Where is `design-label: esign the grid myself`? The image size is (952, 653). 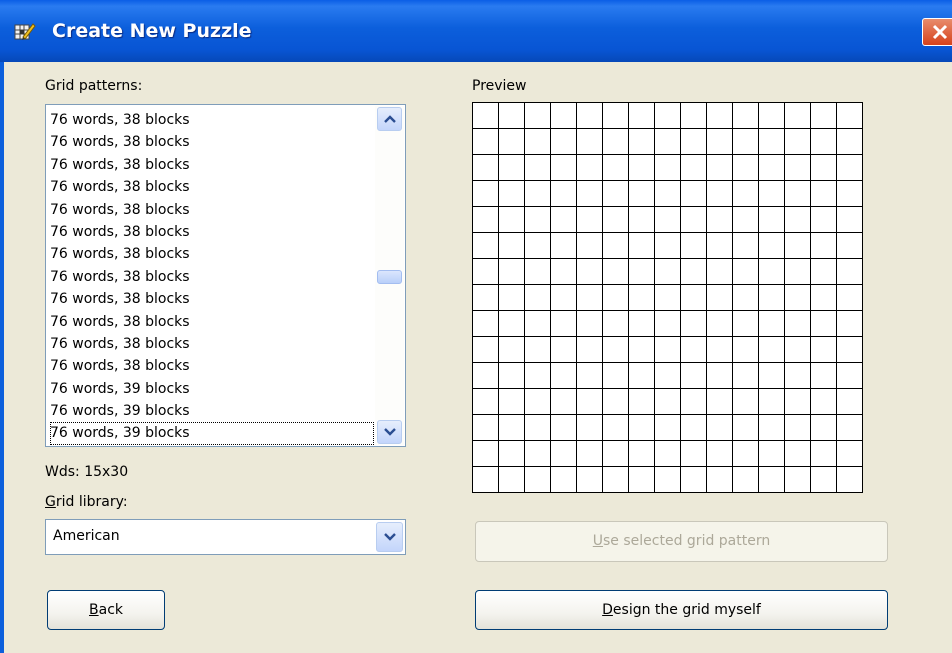 design-label: esign the grid myself is located at coordinates (686, 610).